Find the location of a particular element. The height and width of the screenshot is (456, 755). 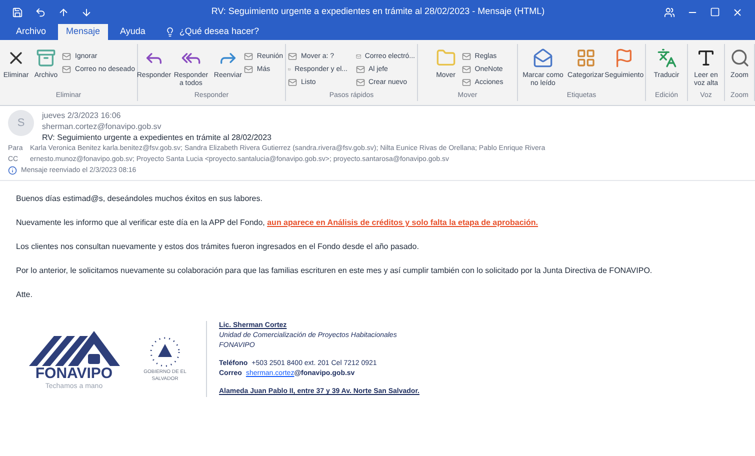

ribbon-tab: Ayuda is located at coordinates (133, 32).